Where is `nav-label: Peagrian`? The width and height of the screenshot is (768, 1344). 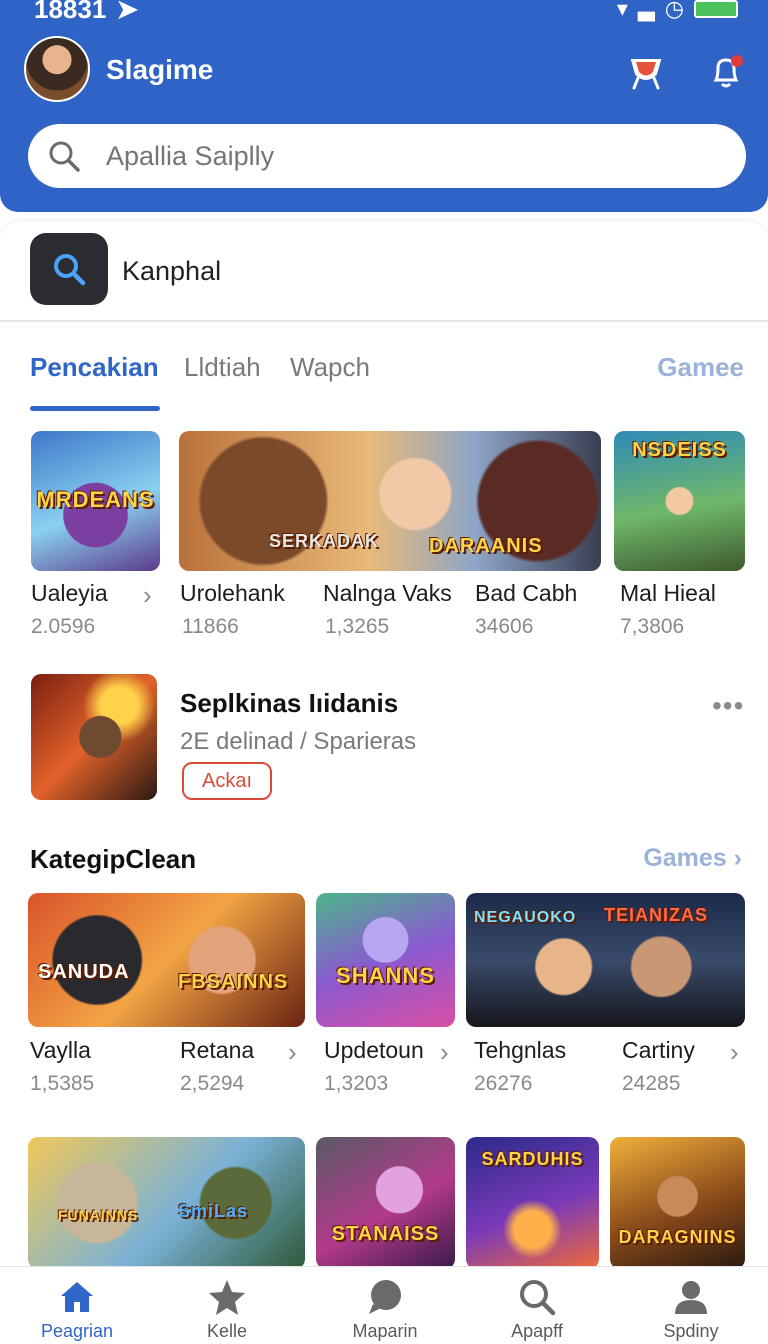
nav-label: Peagrian is located at coordinates (77, 1331).